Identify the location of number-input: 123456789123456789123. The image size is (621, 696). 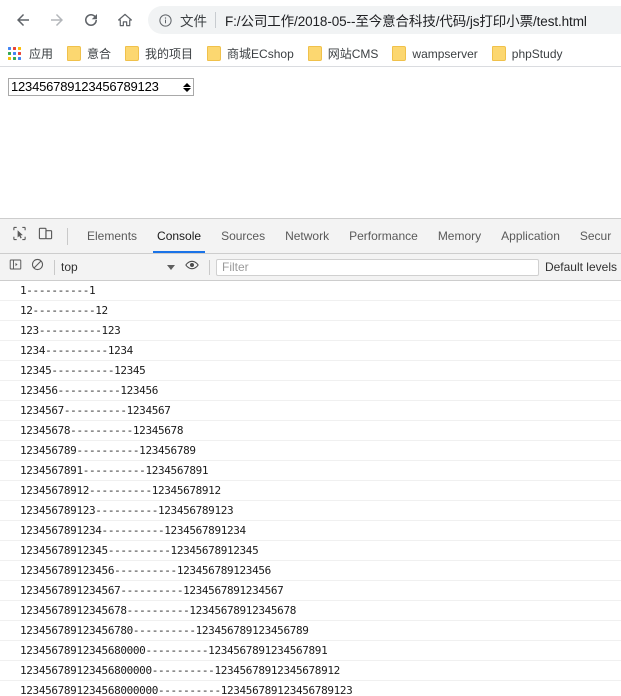
(101, 87).